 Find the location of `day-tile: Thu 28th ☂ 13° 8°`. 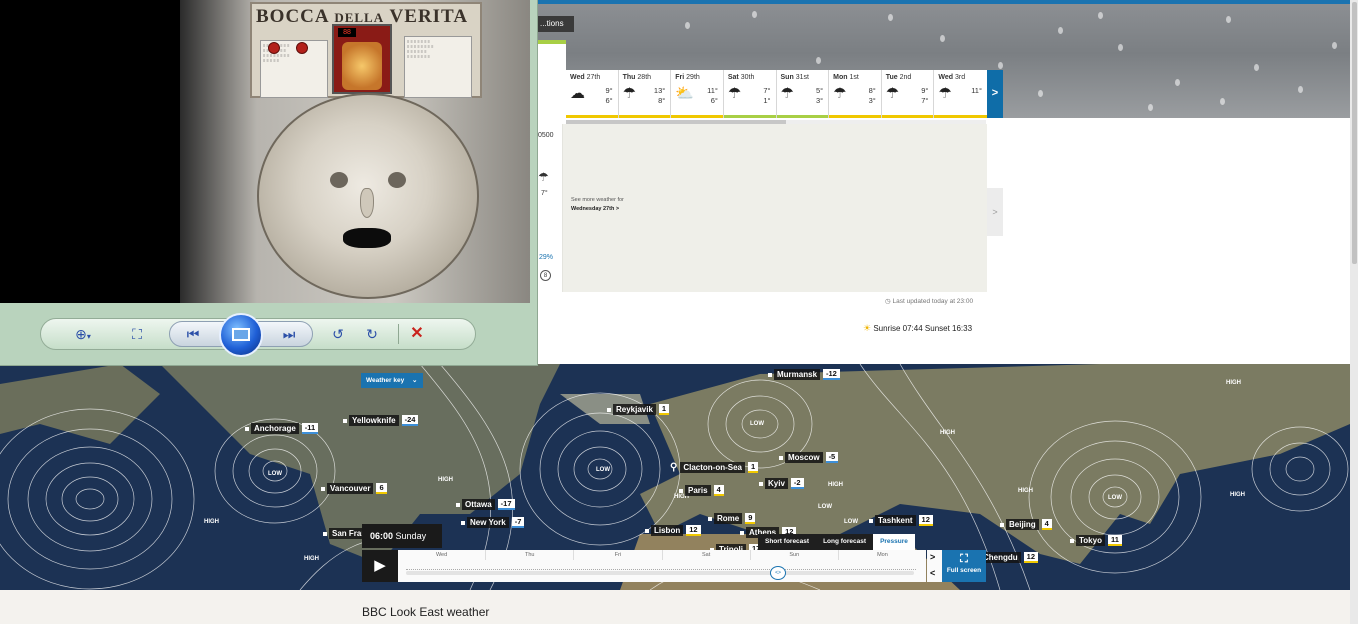

day-tile: Thu 28th ☂ 13° 8° is located at coordinates (645, 94).